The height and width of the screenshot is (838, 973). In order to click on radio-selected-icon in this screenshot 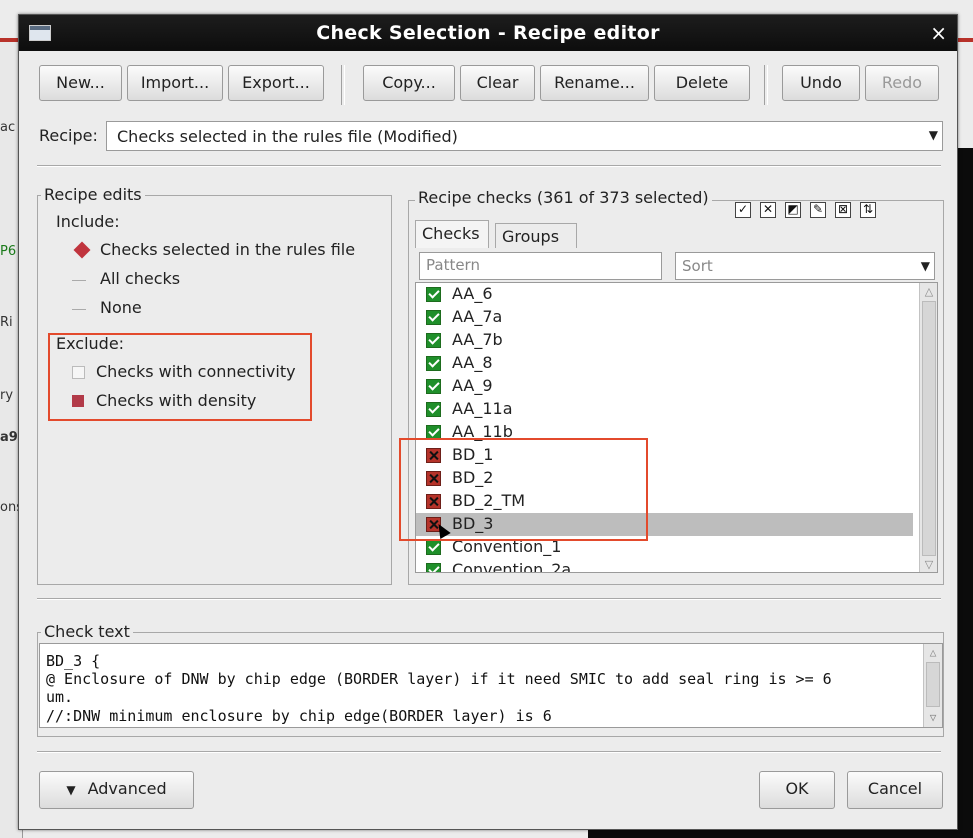, I will do `click(82, 250)`.